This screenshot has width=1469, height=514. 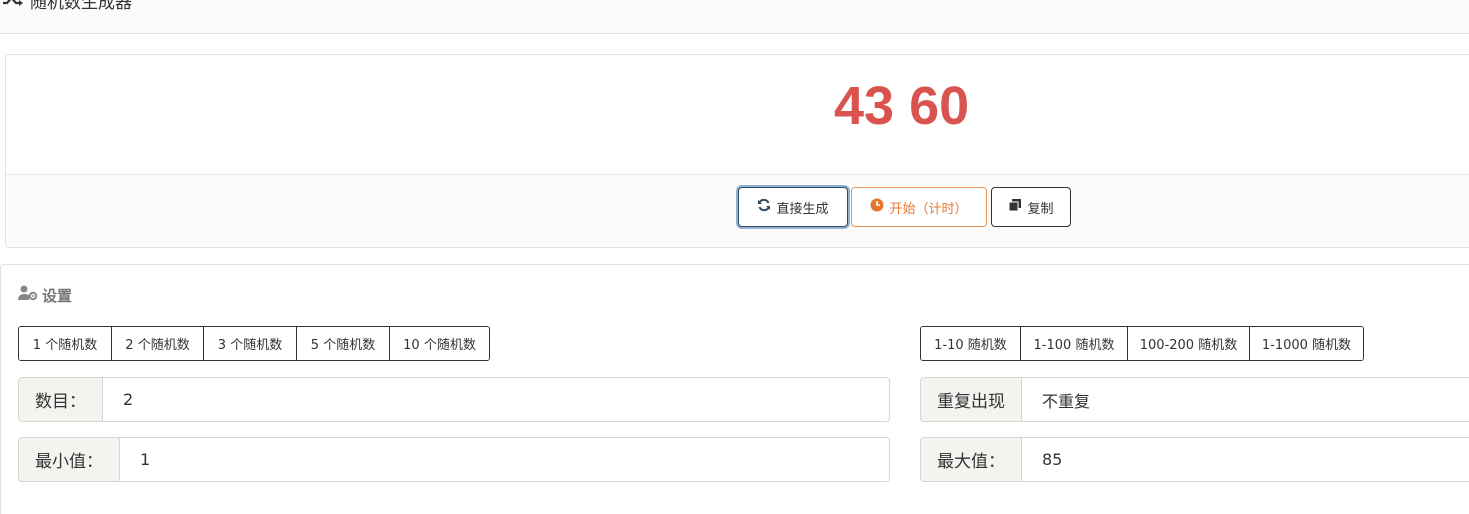 I want to click on count-label: 数目：, so click(x=61, y=399).